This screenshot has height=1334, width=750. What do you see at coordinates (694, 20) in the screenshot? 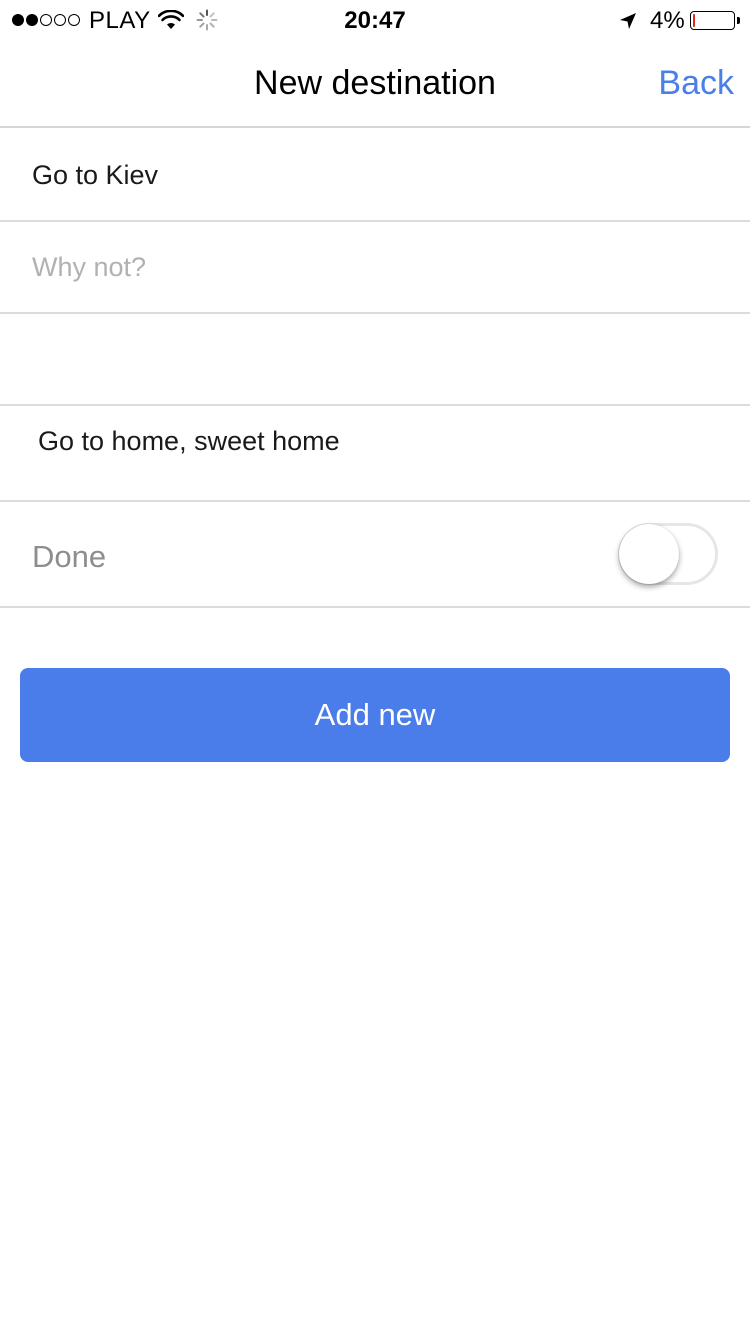
I see `battery-level` at bounding box center [694, 20].